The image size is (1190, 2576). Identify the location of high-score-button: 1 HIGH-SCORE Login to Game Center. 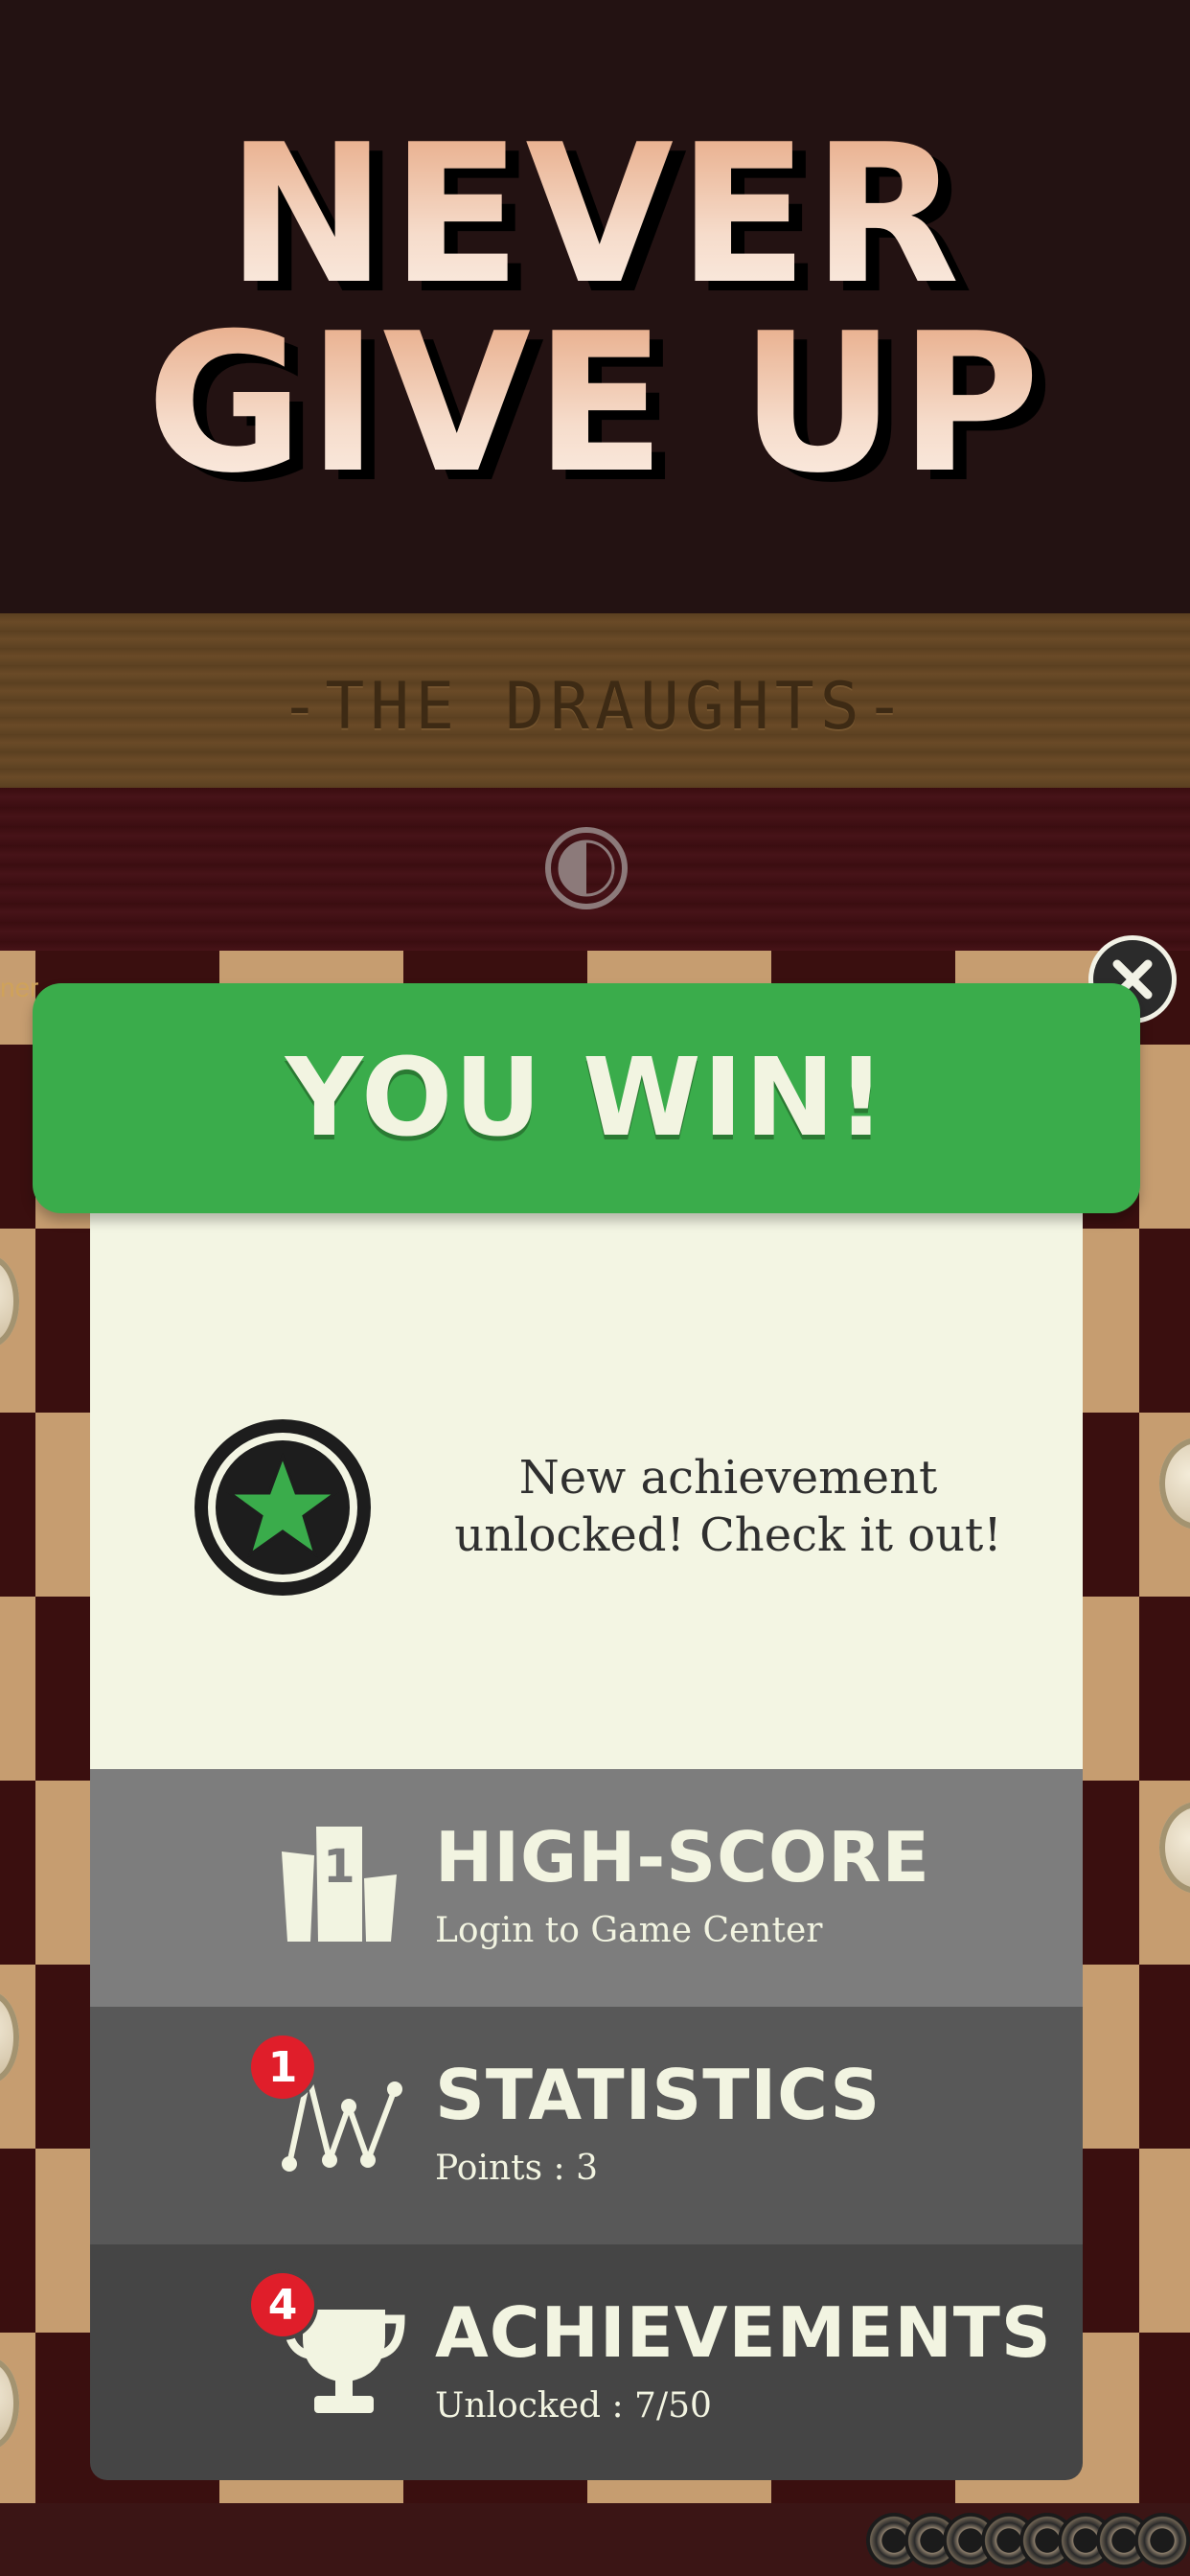
(587, 1888).